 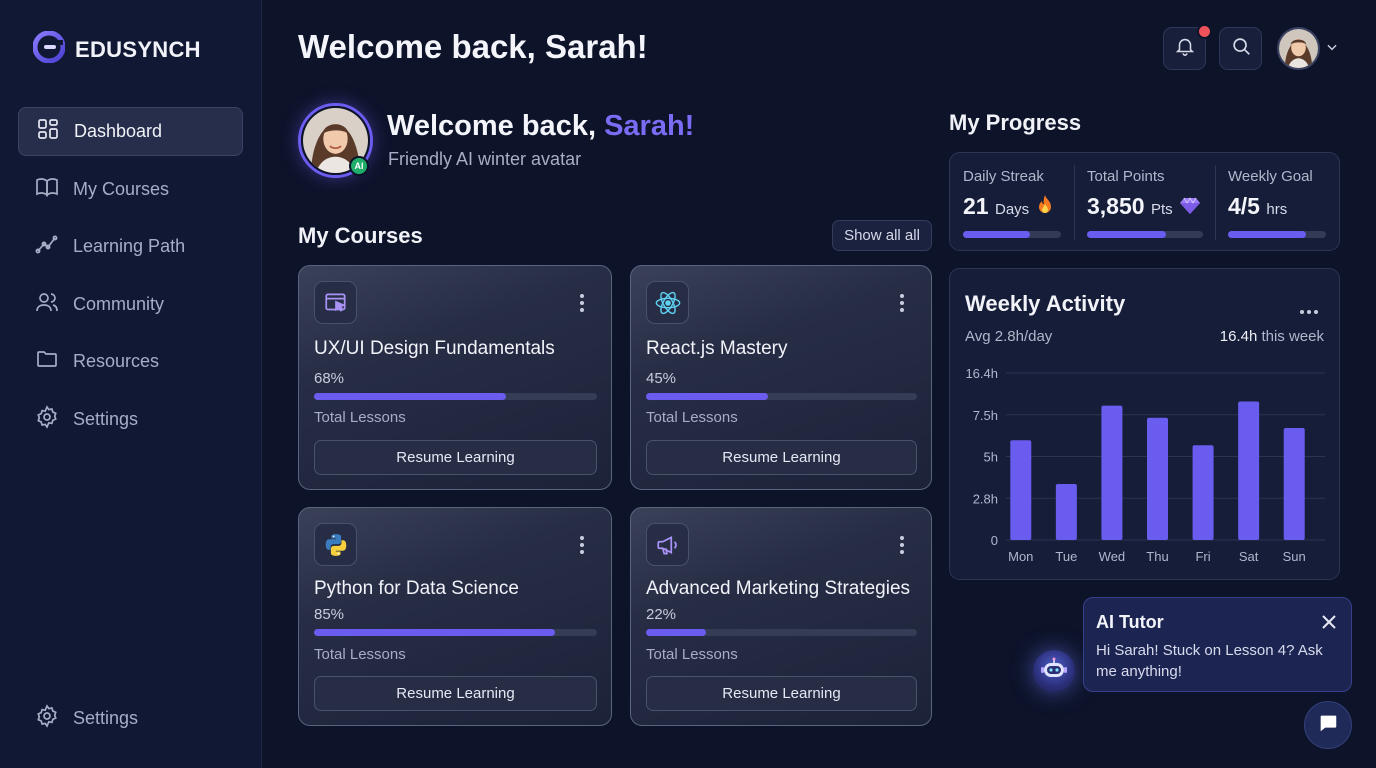 I want to click on stat-label: Weekly Goal, so click(x=1270, y=176).